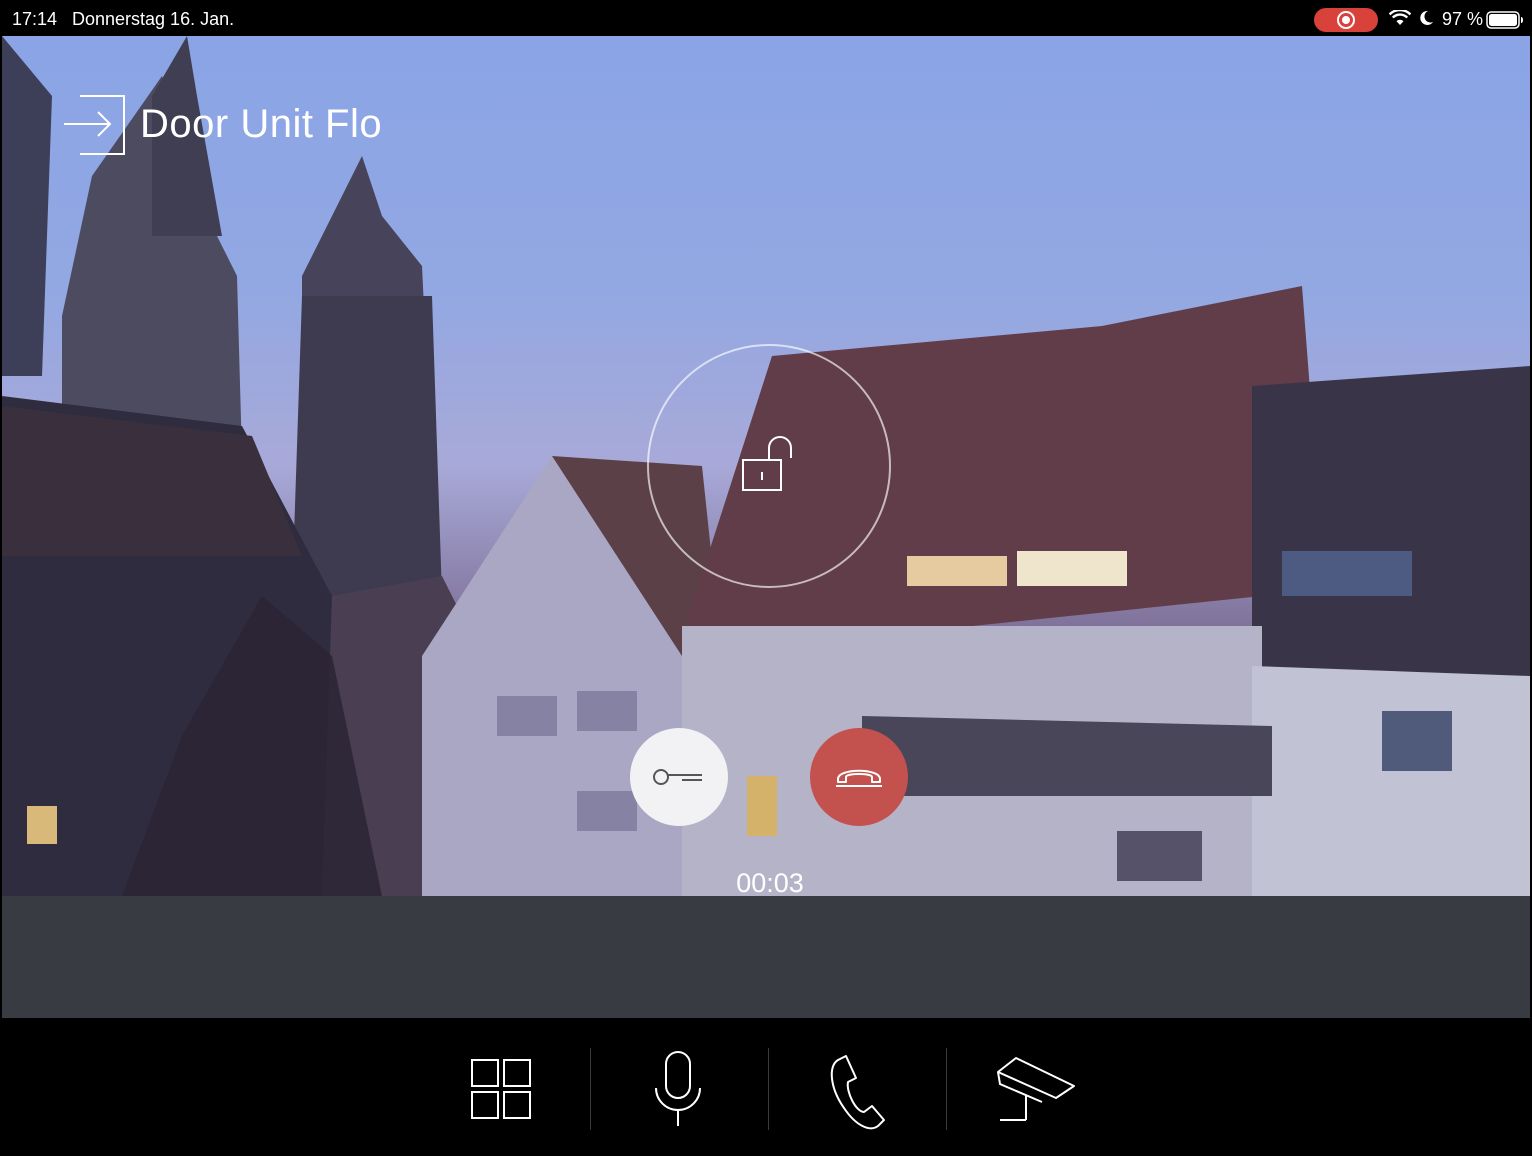 The width and height of the screenshot is (1532, 1156). I want to click on moon-icon, so click(1426, 17).